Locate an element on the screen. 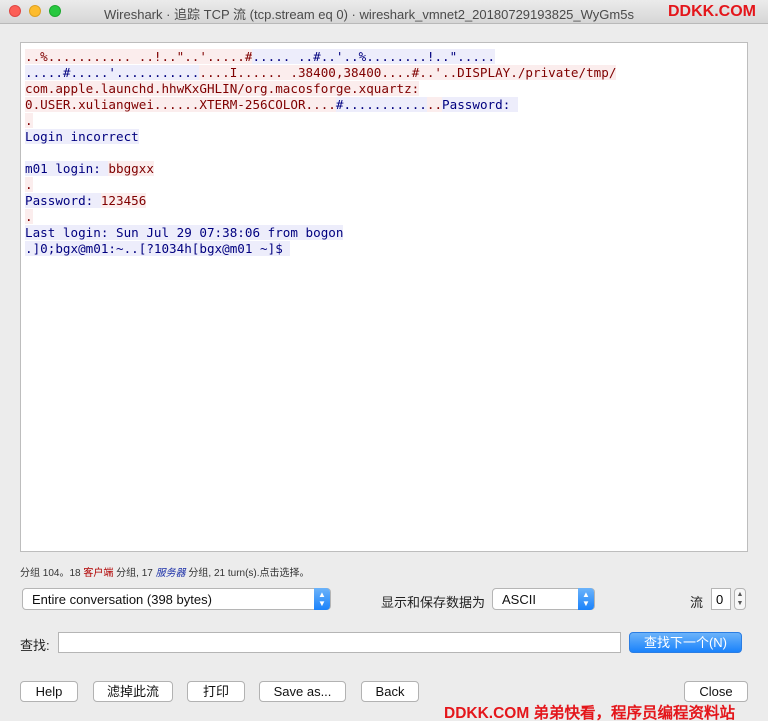 The image size is (768, 721). stats-suffix: 分组, 21 turn(s).点击选择。 is located at coordinates (247, 573).